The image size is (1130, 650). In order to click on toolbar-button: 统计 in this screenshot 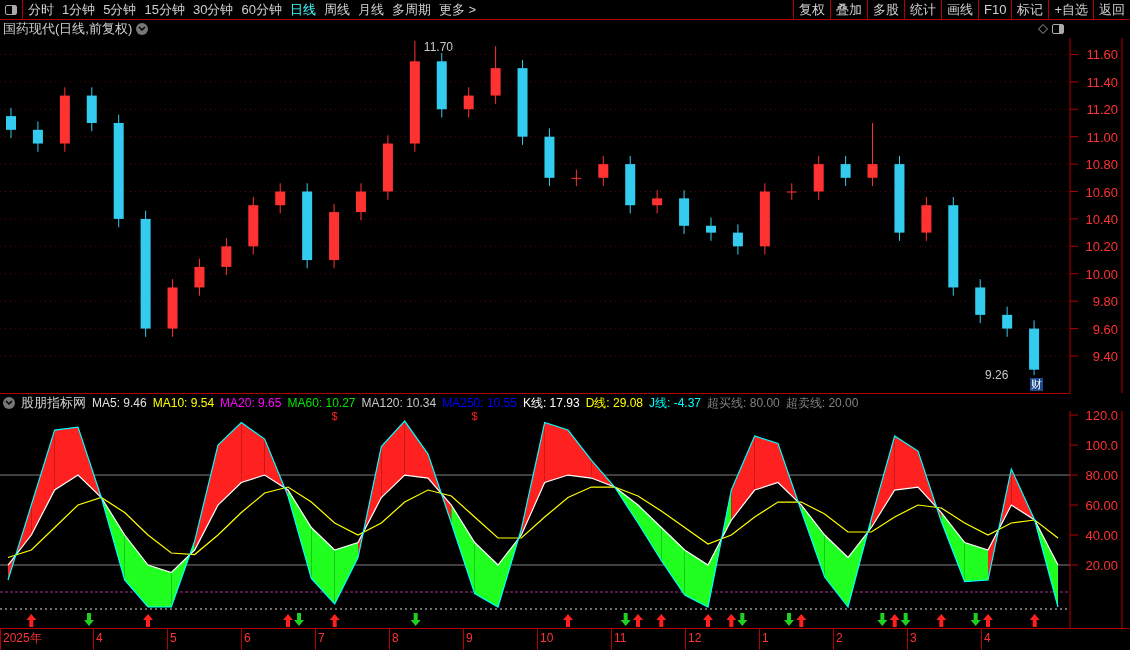, I will do `click(922, 9)`.